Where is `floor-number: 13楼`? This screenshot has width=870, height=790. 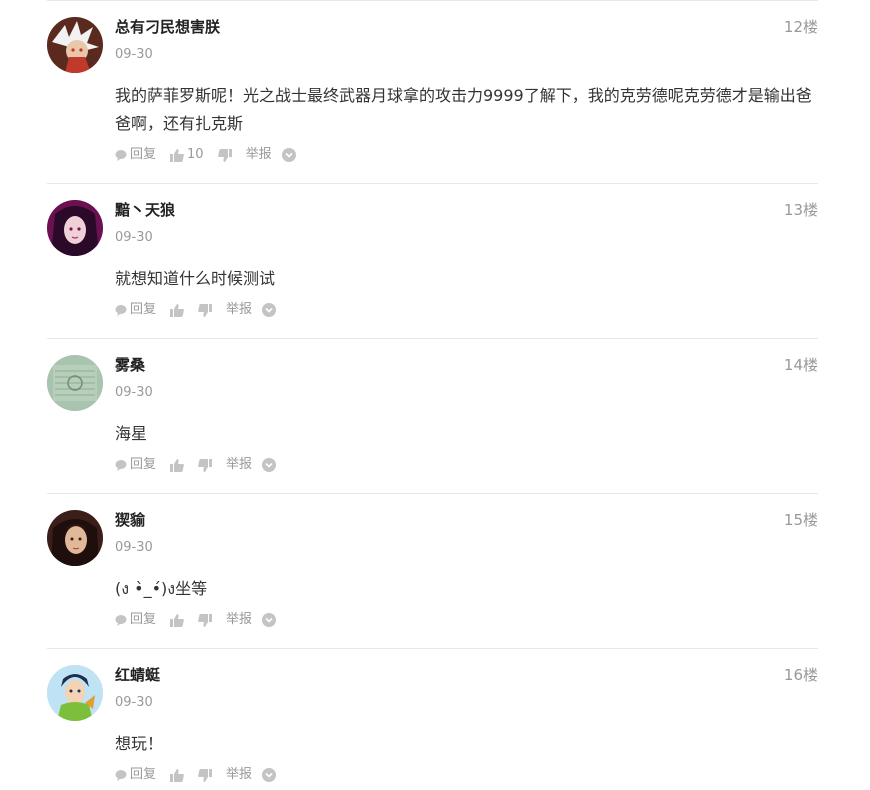
floor-number: 13楼 is located at coordinates (800, 210).